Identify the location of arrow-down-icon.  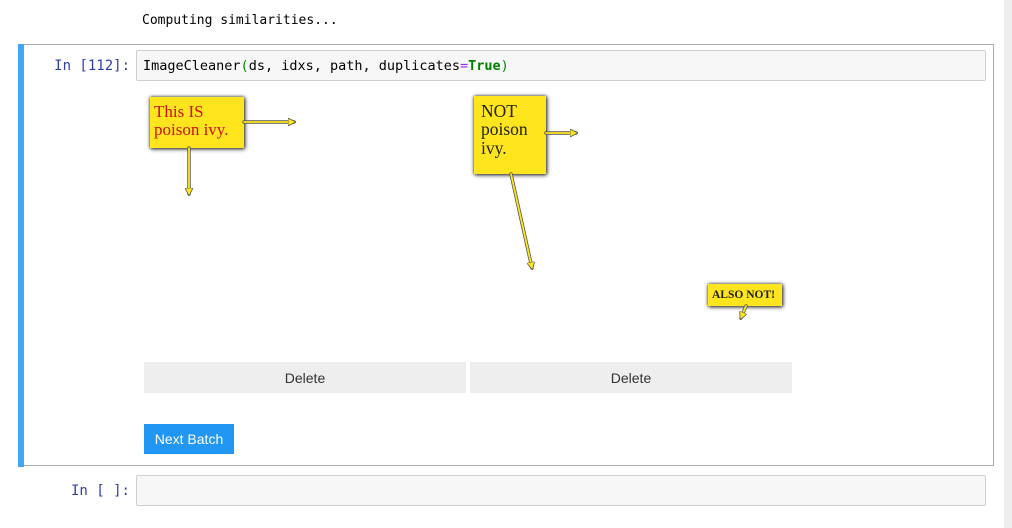
(521, 220).